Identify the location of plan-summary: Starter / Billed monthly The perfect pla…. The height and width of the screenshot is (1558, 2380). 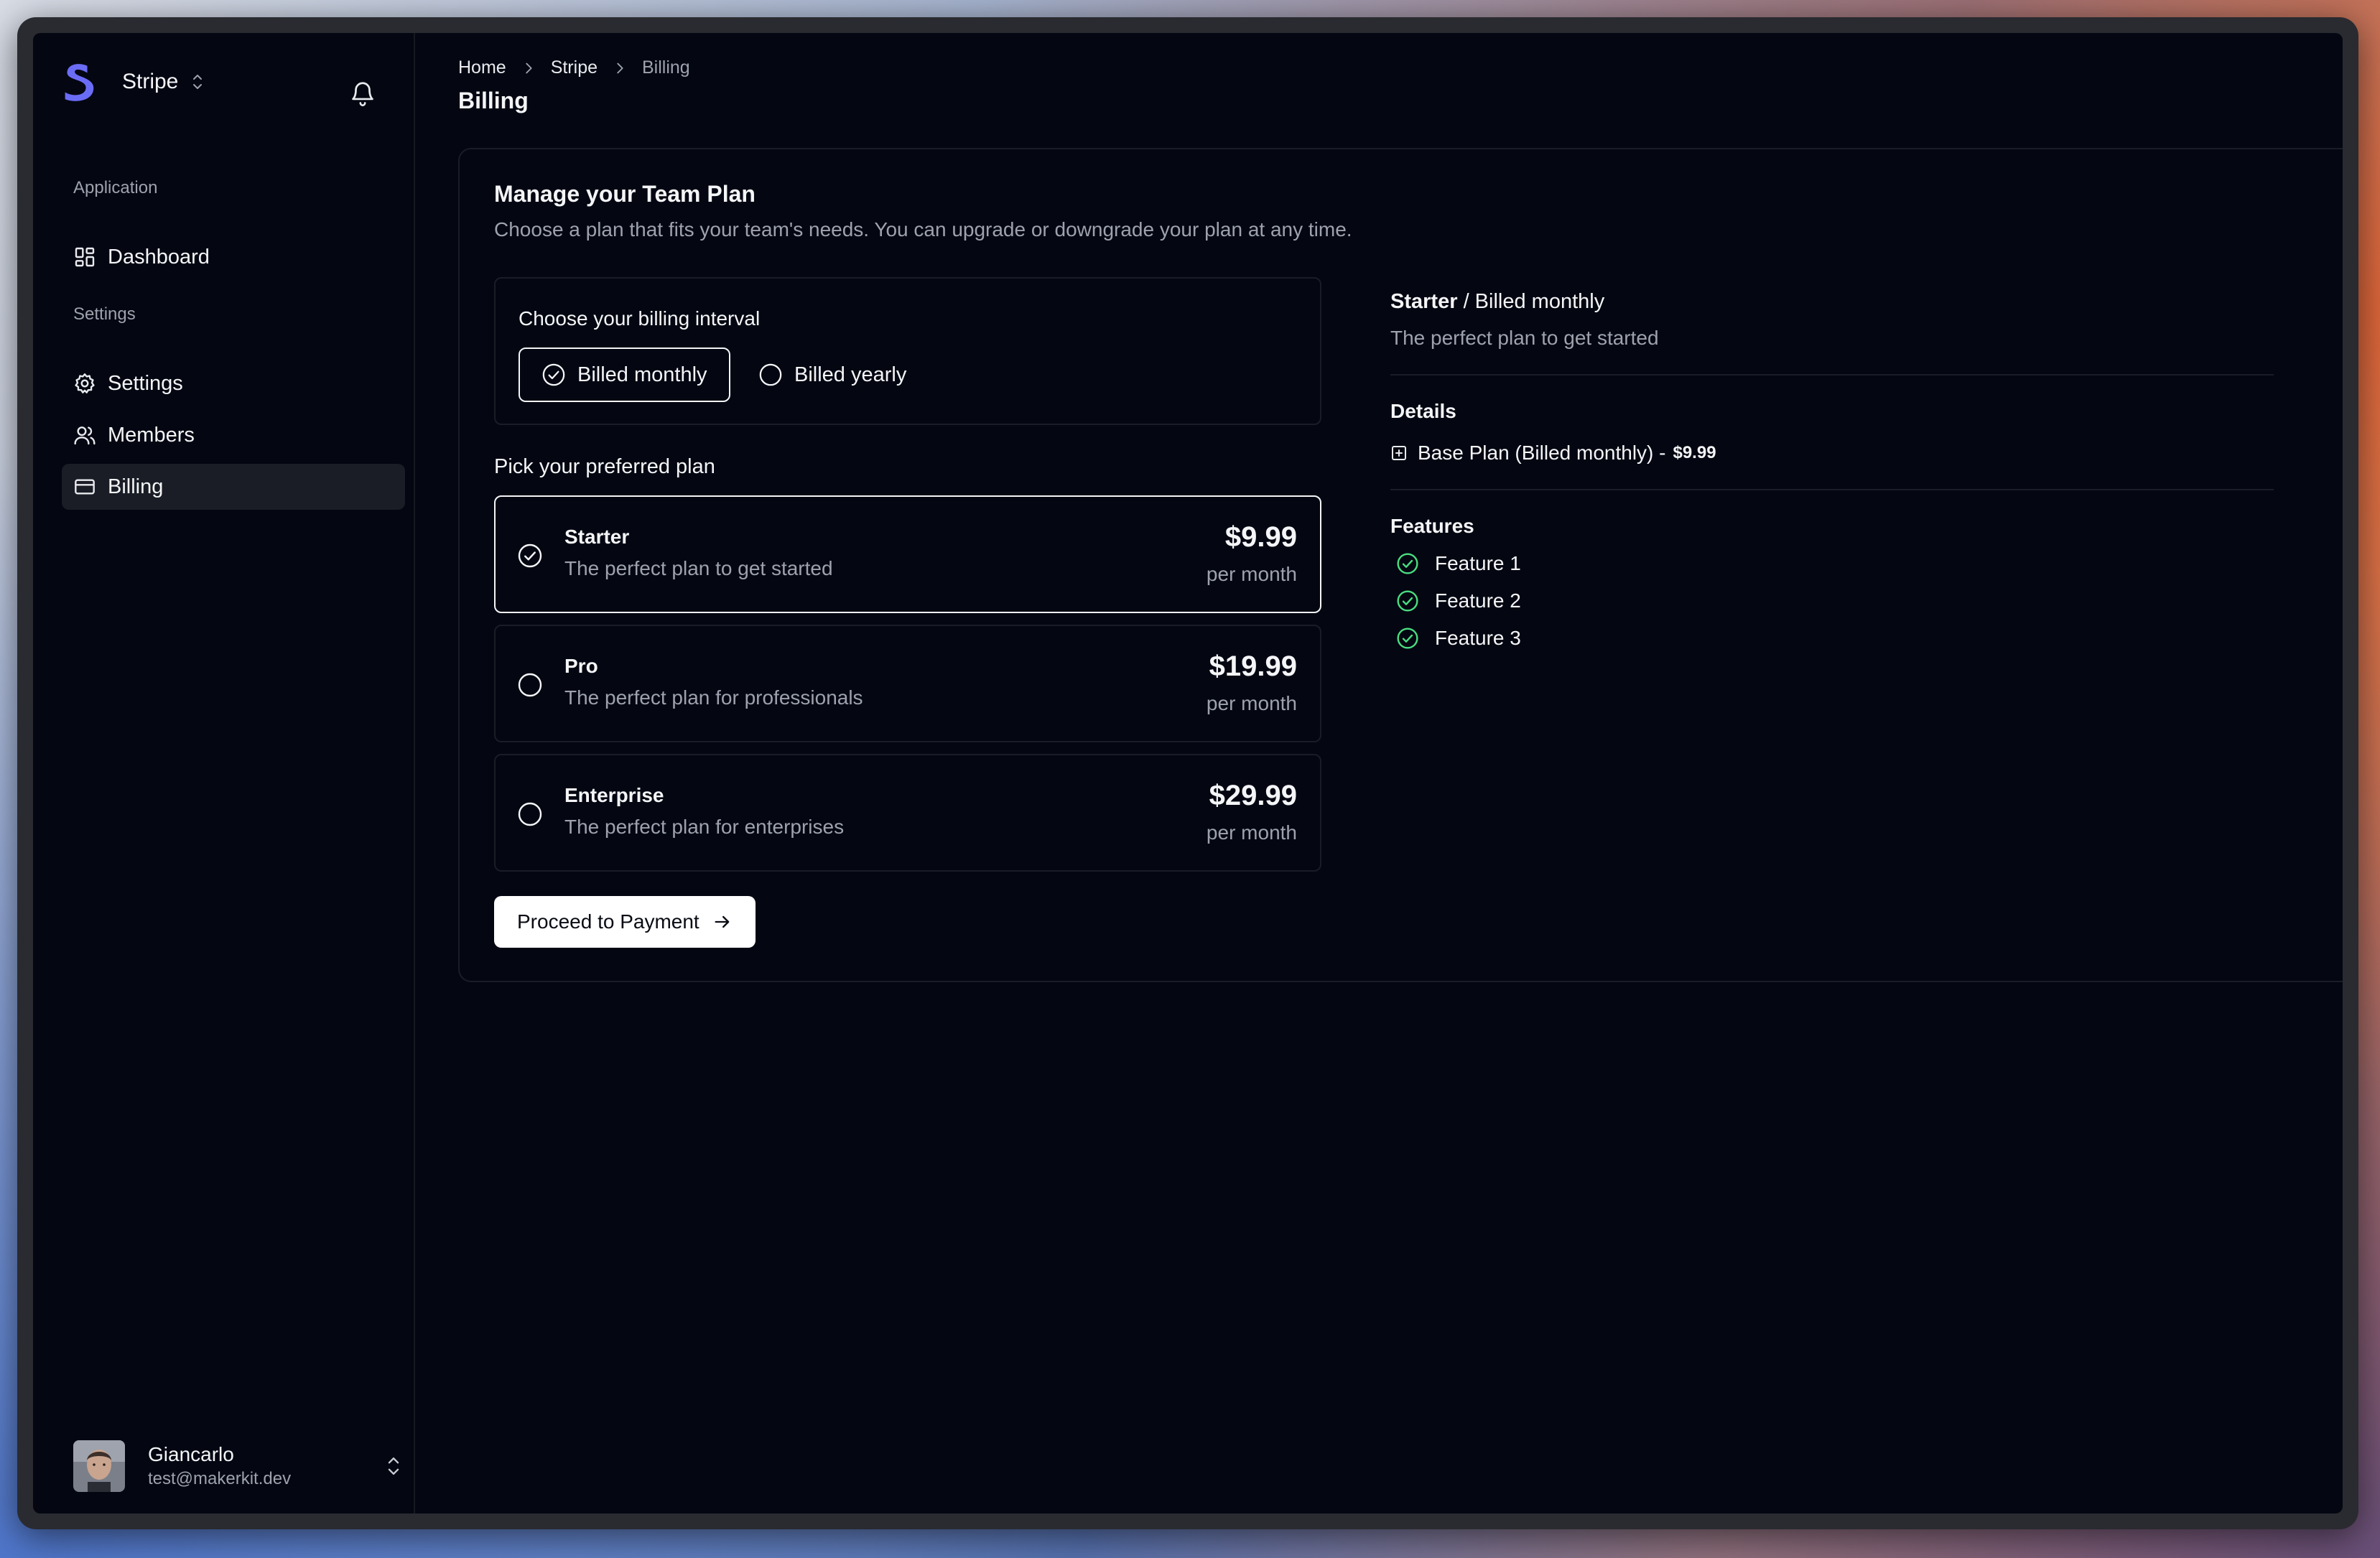
(1832, 470).